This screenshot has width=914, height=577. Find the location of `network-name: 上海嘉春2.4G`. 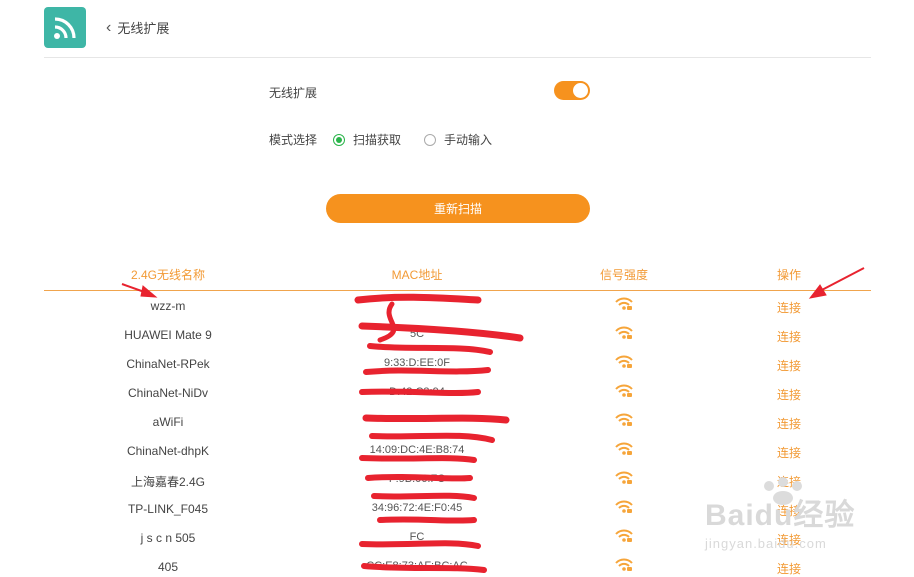

network-name: 上海嘉春2.4G is located at coordinates (168, 482).